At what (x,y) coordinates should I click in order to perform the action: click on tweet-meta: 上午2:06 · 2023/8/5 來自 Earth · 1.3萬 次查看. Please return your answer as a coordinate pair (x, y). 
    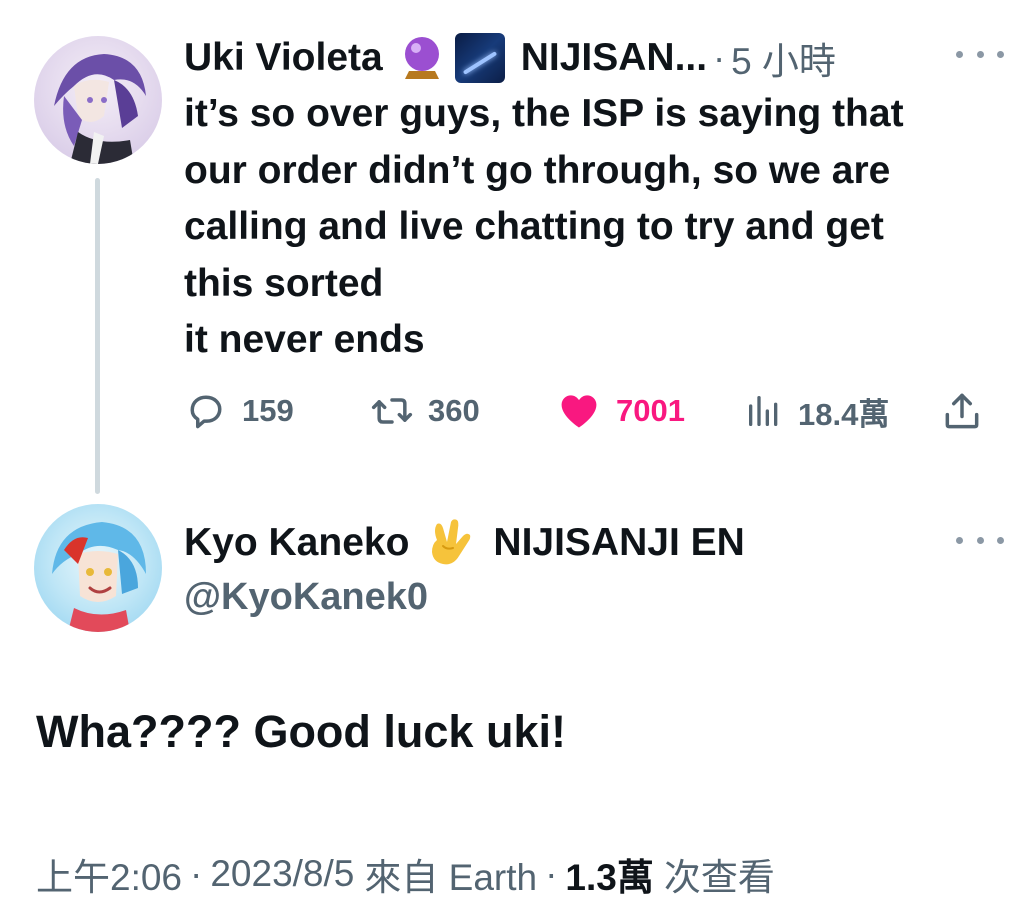
    Looking at the image, I should click on (405, 874).